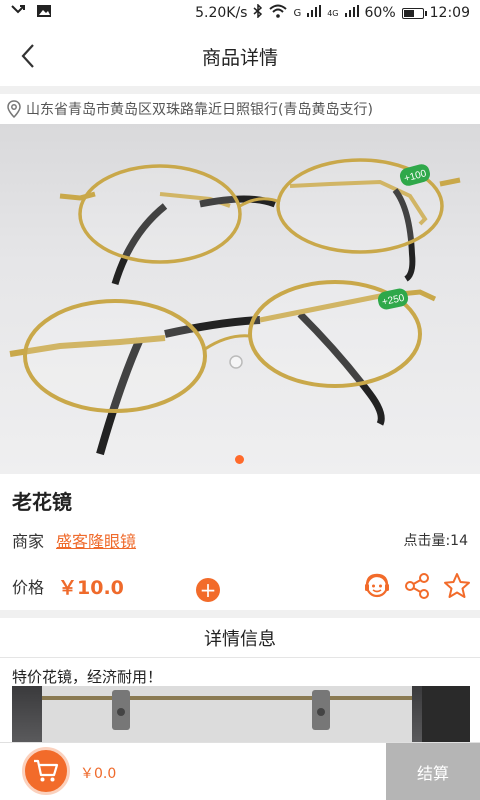  What do you see at coordinates (278, 13) in the screenshot?
I see `wifi-icon` at bounding box center [278, 13].